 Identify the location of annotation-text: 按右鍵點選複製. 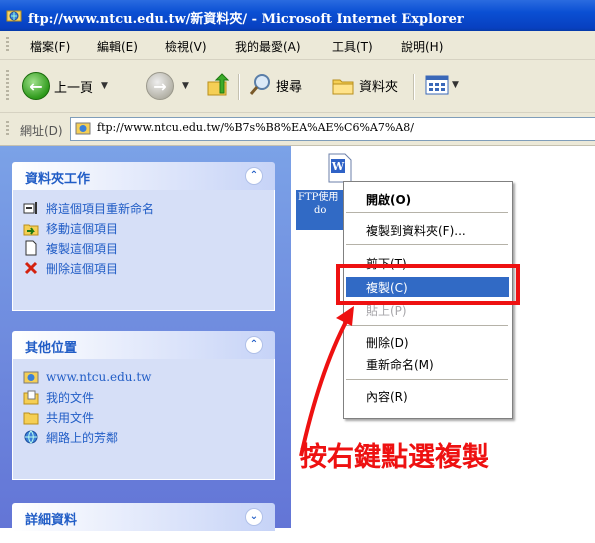
(394, 457).